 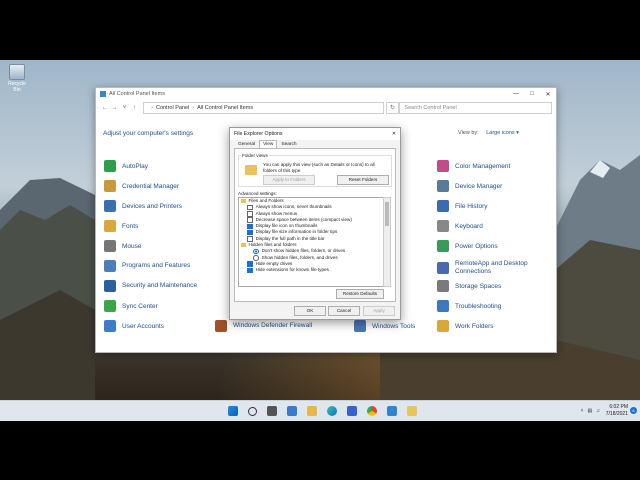 What do you see at coordinates (360, 294) in the screenshot?
I see `restore-defaults-button: Restore Defaults` at bounding box center [360, 294].